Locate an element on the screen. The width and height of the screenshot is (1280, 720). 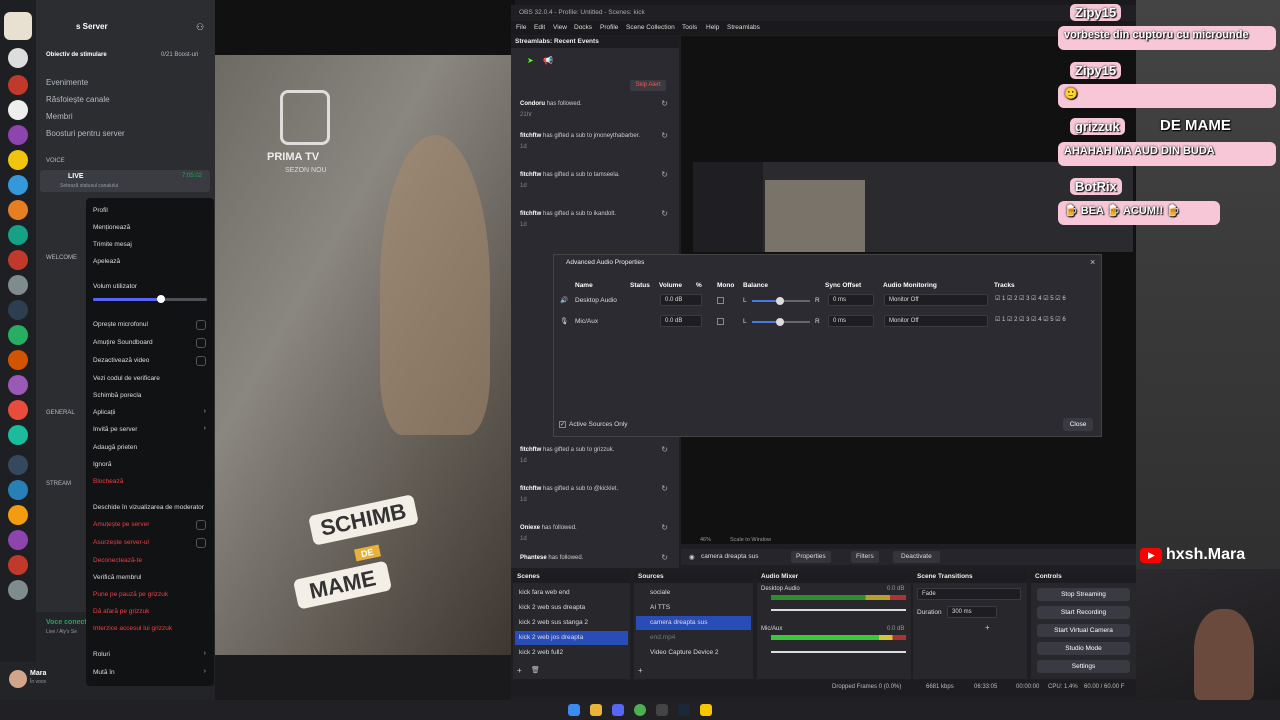
menu-server-mute: Amuțește pe server is located at coordinates (121, 524).